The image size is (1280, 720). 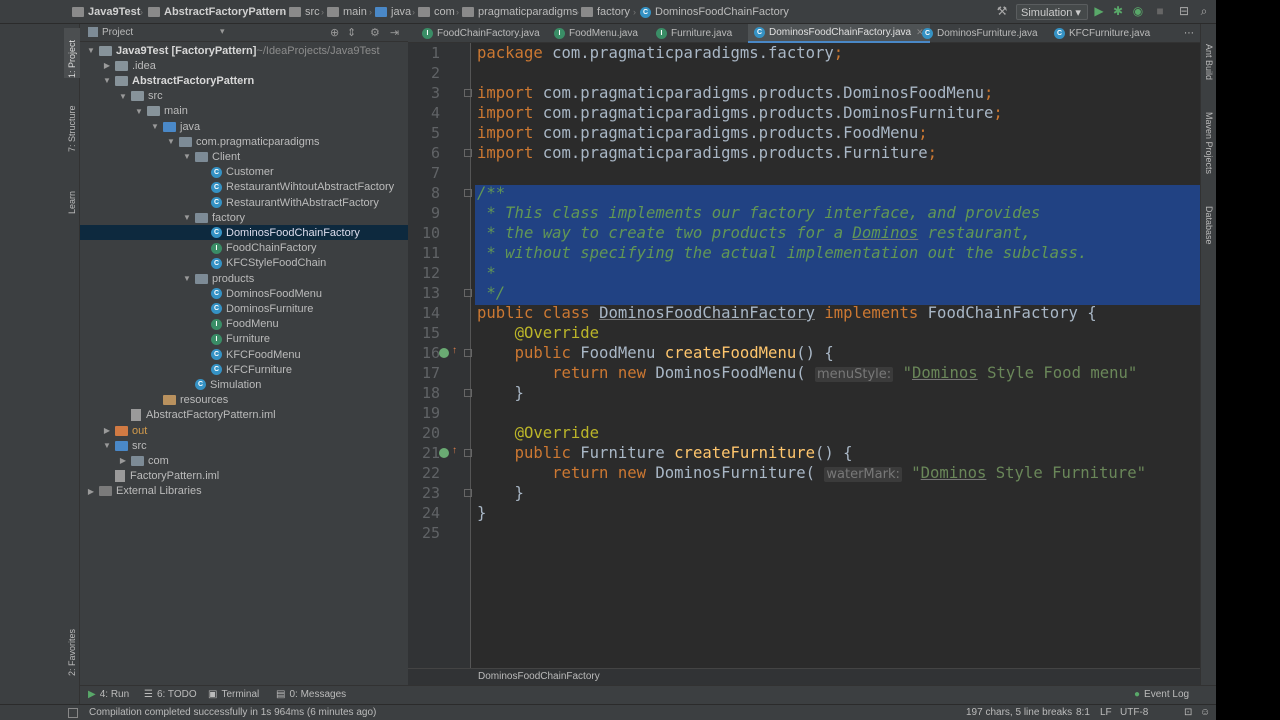 What do you see at coordinates (244, 308) in the screenshot?
I see `tree-item: C DominosFurniture` at bounding box center [244, 308].